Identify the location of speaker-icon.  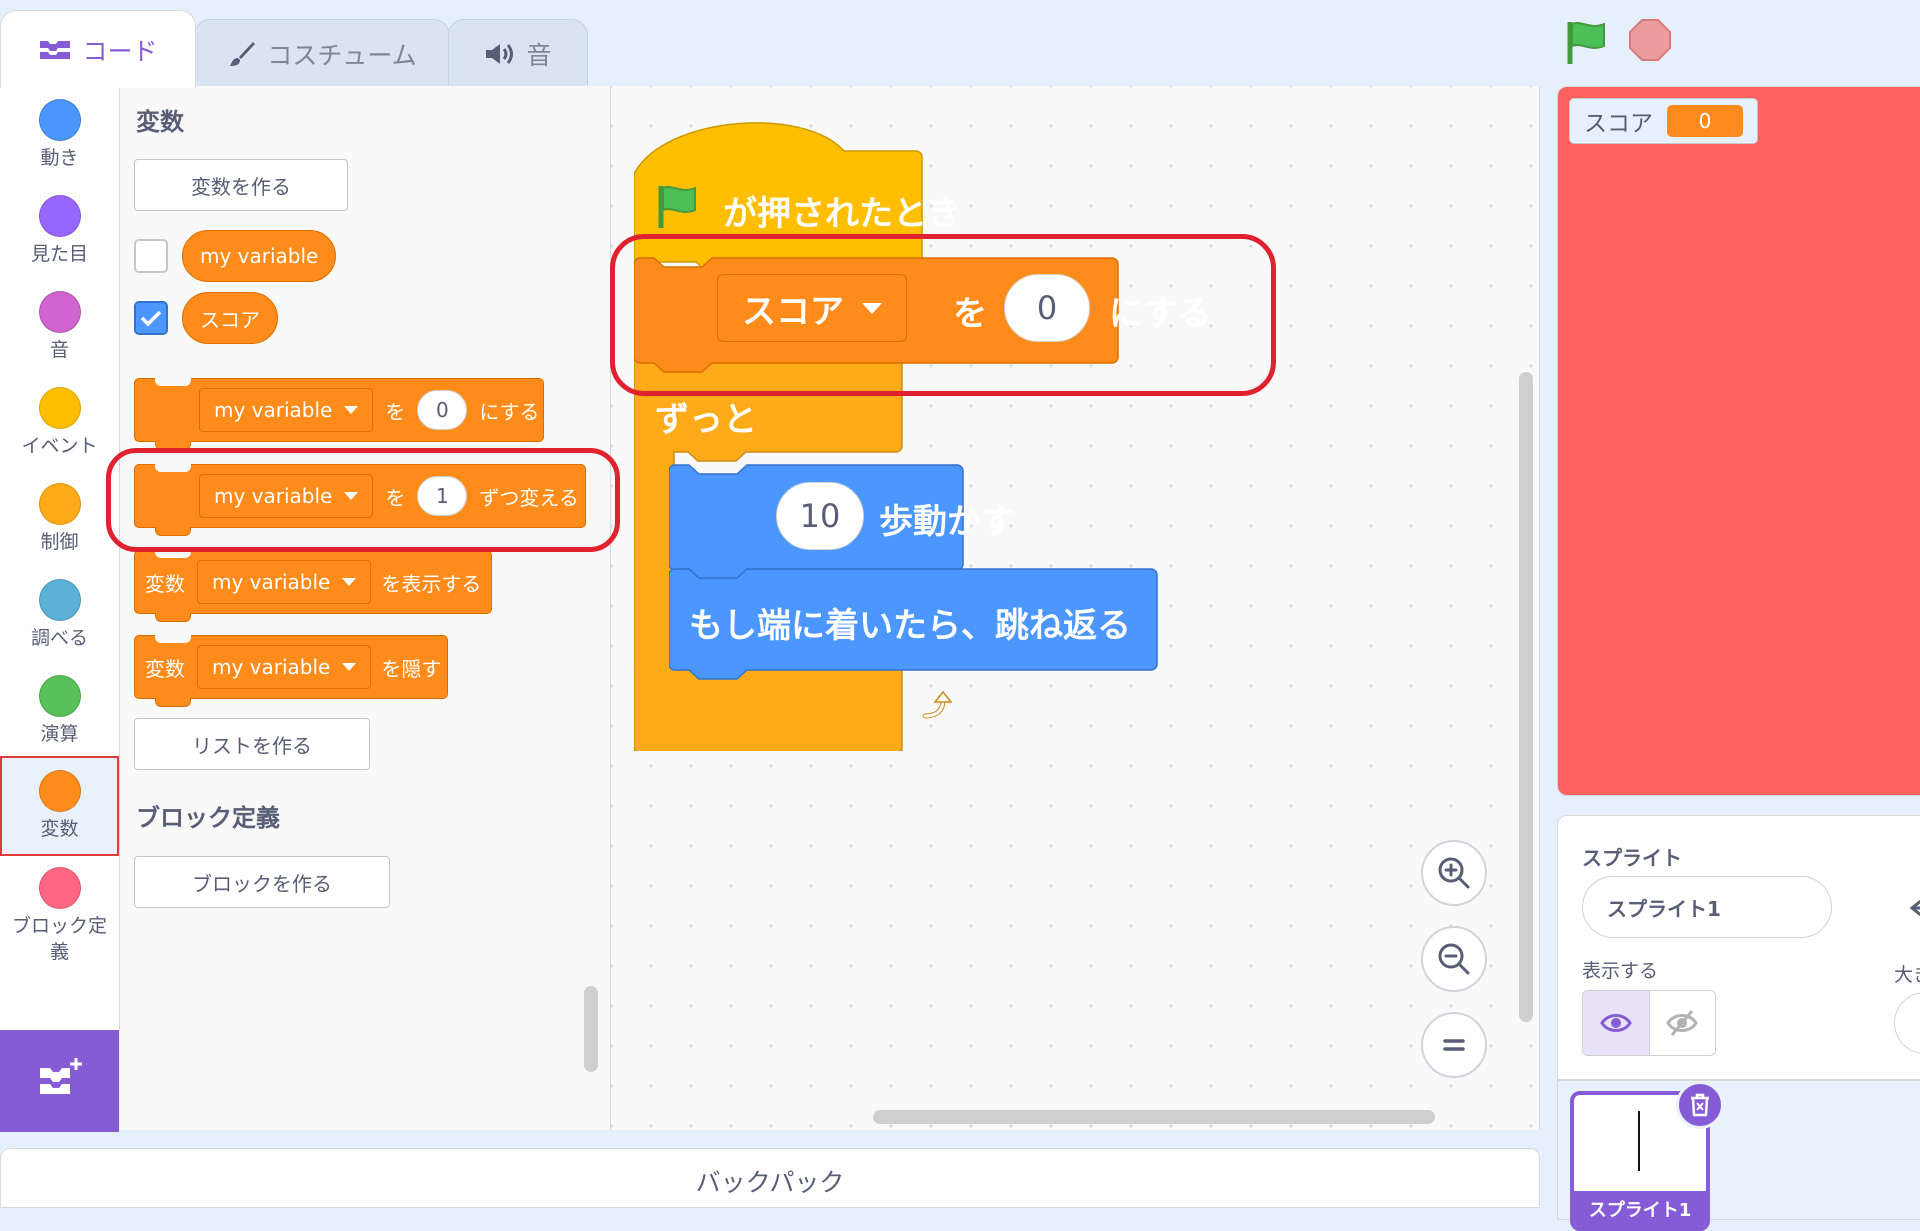
(500, 54).